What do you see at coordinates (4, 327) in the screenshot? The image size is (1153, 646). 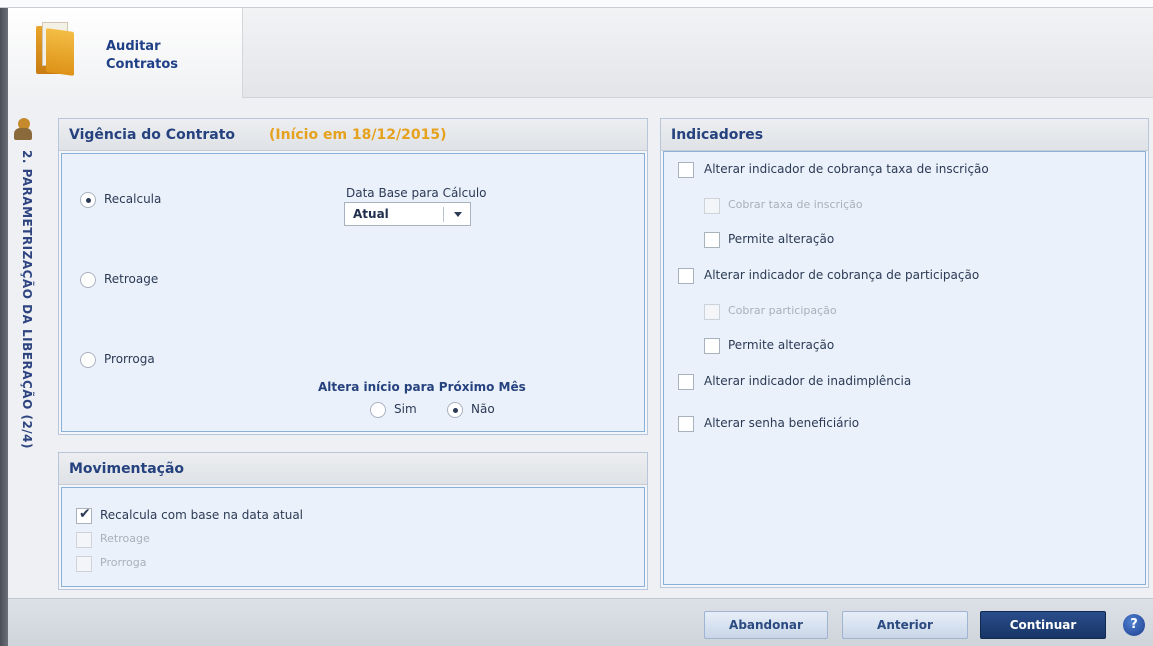 I see `window-left-edge` at bounding box center [4, 327].